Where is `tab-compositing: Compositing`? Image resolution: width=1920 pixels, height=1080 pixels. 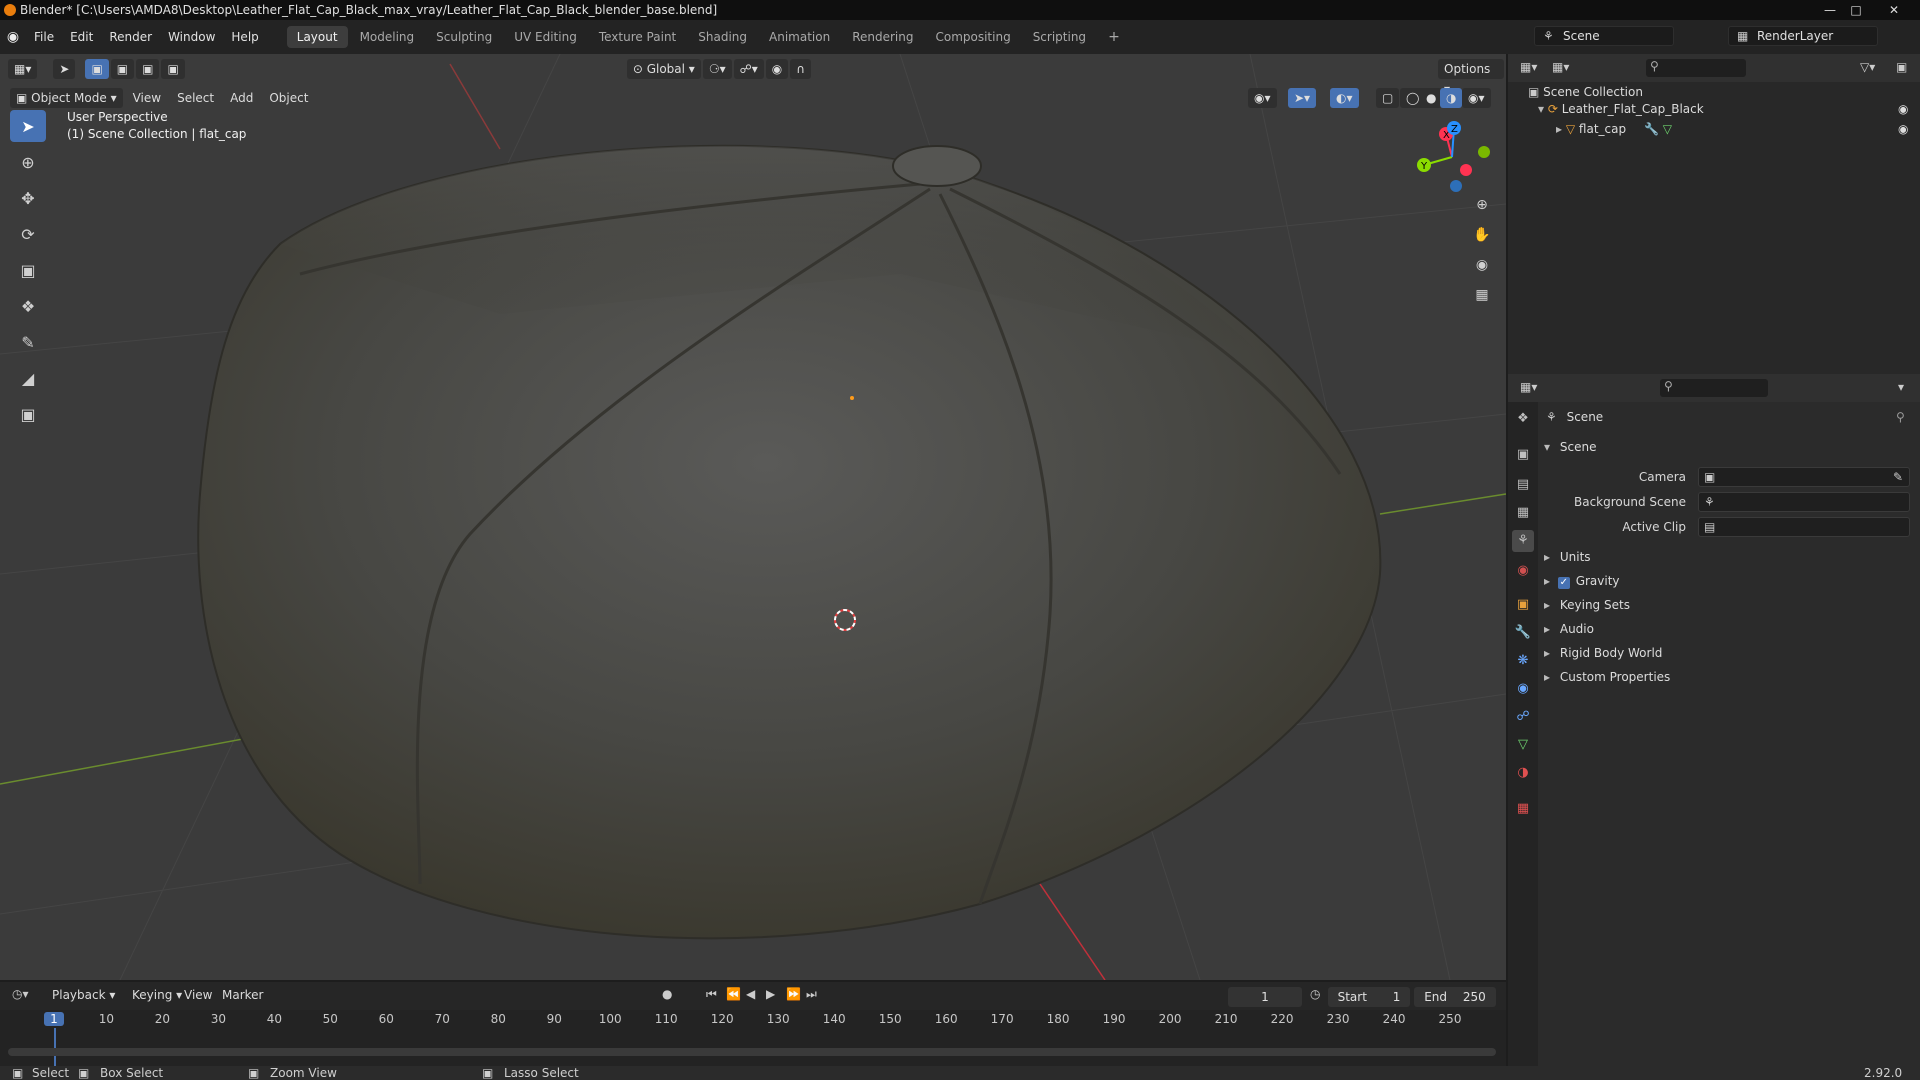 tab-compositing: Compositing is located at coordinates (972, 37).